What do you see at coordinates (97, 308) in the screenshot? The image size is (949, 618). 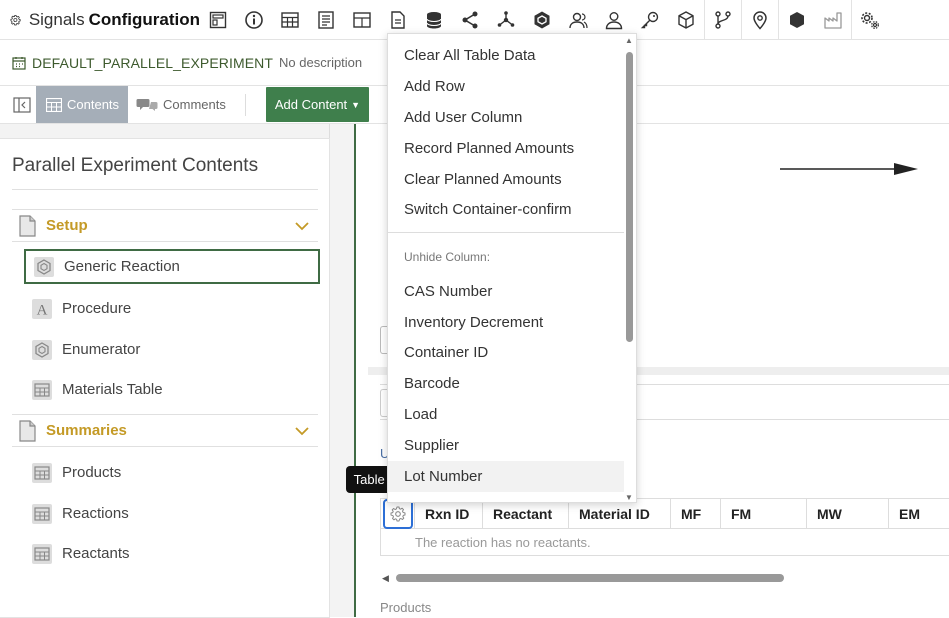 I see `content-item-label: Procedure` at bounding box center [97, 308].